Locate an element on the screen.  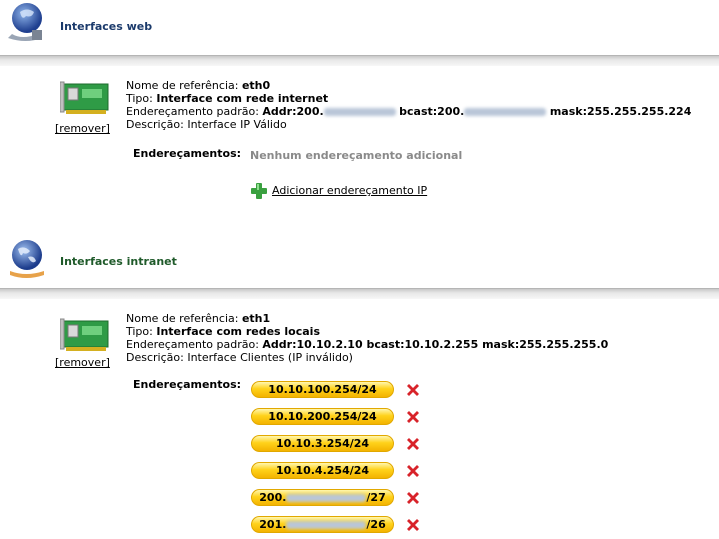
default-addr-prefix: Addr:200. is located at coordinates (293, 111).